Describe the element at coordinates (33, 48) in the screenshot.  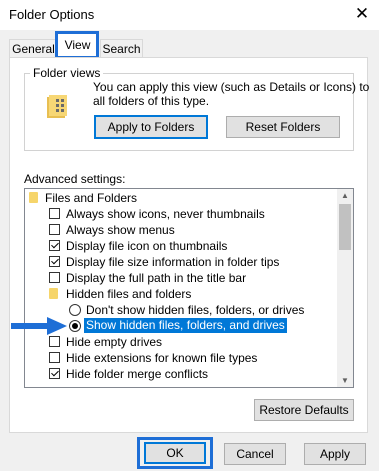
I see `tab-general: General` at that location.